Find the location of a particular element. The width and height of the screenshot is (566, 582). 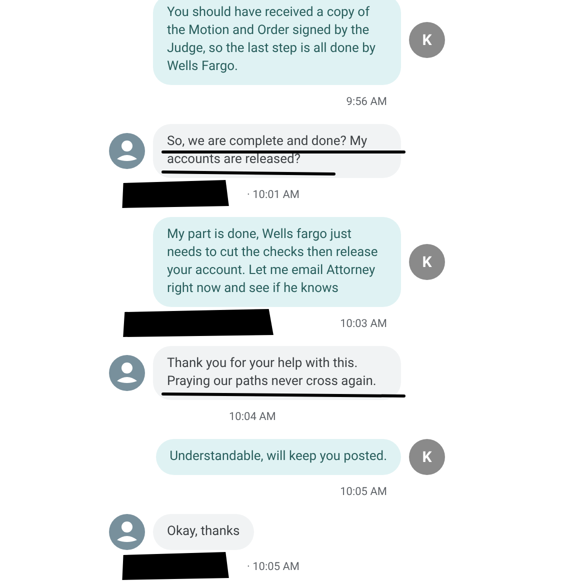

message-time: · 10:01 AM is located at coordinates (273, 194).